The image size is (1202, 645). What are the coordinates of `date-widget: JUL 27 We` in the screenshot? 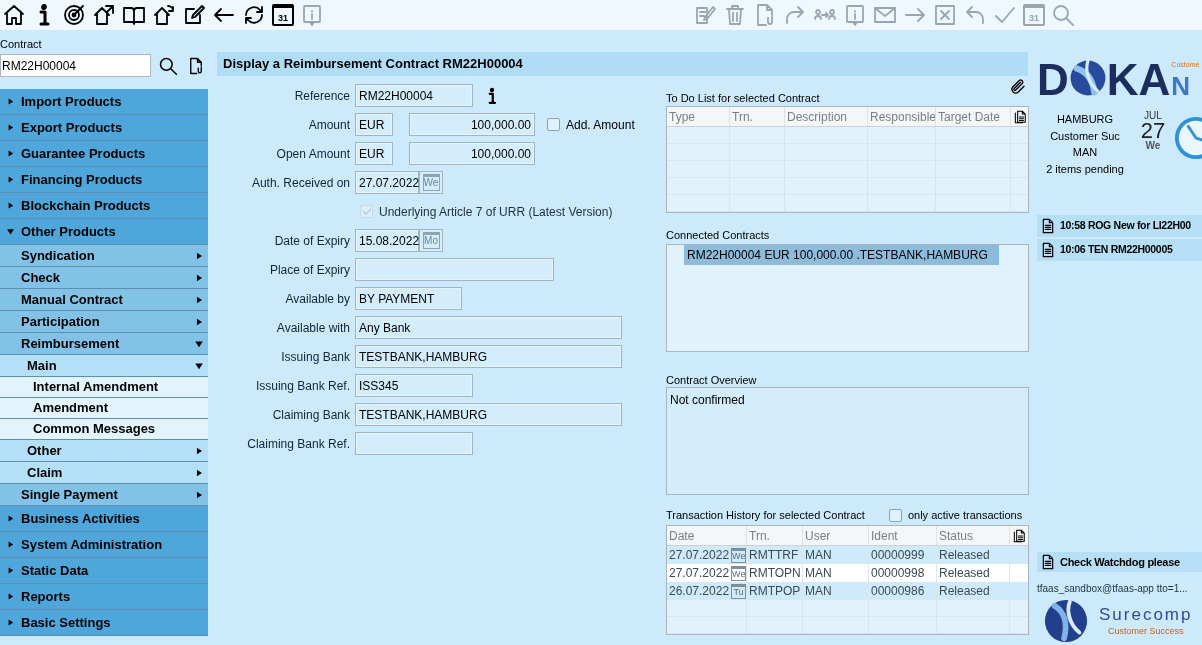 It's located at (1153, 131).